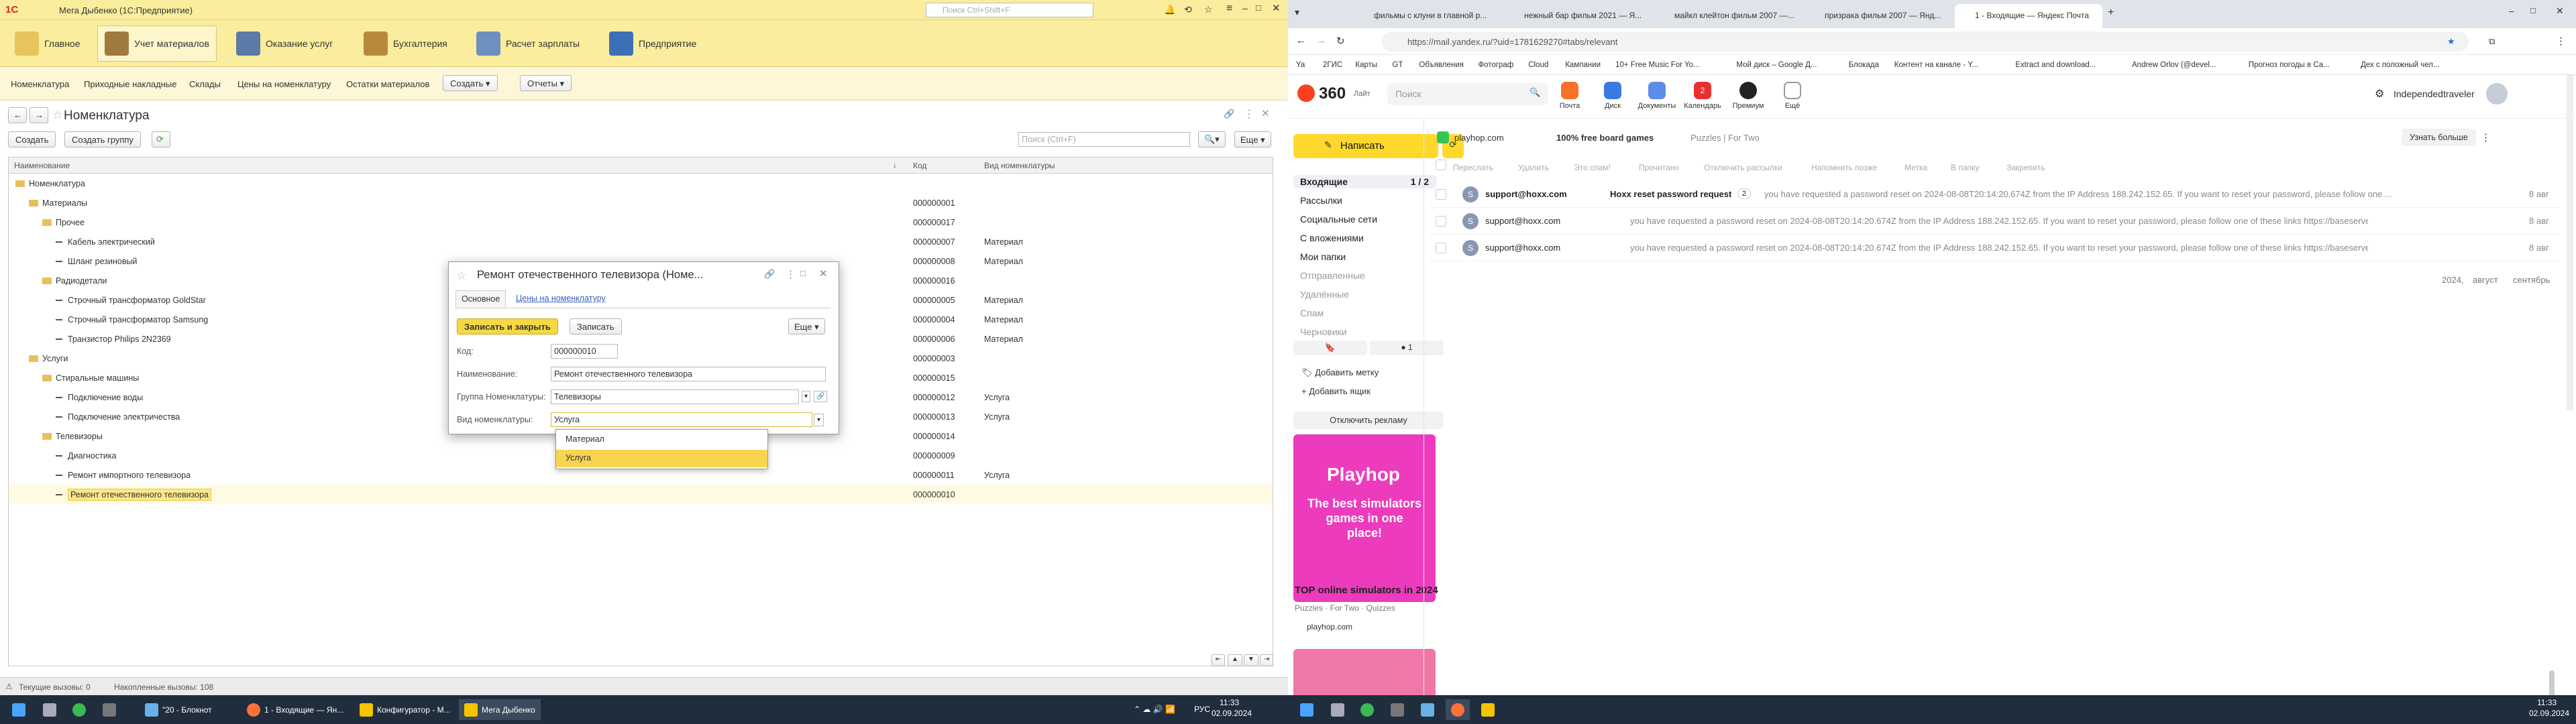 The width and height of the screenshot is (2576, 724). I want to click on bookmark-item: Ya, so click(1300, 65).